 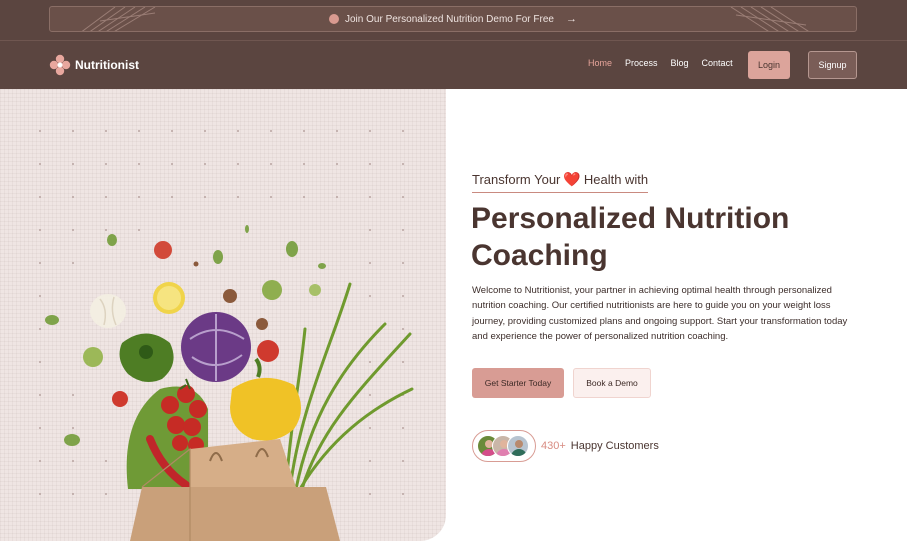 What do you see at coordinates (612, 383) in the screenshot?
I see `book-demo-button: Book a Demo` at bounding box center [612, 383].